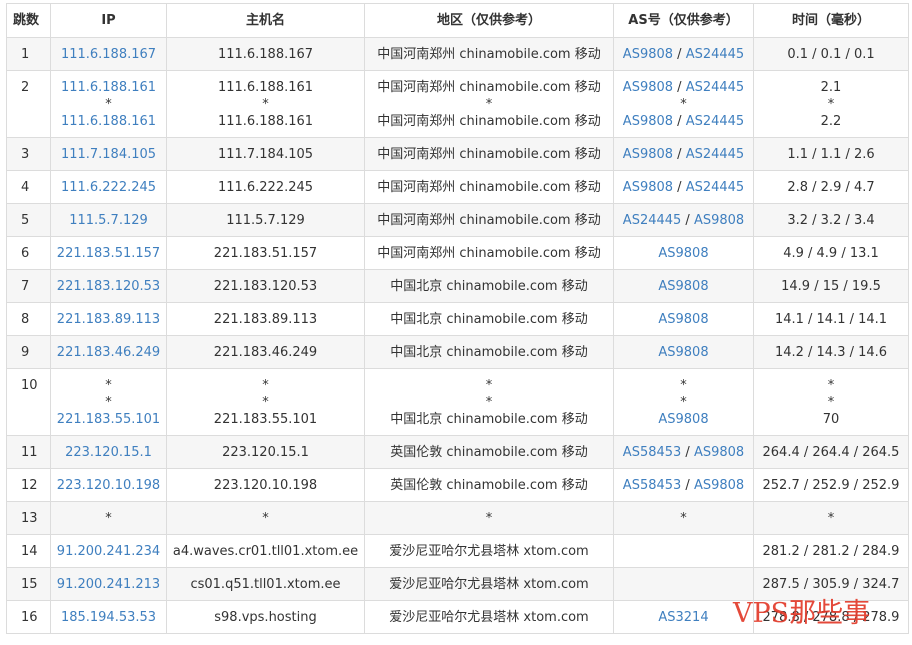  I want to click on hop-cell: 16, so click(28, 617).